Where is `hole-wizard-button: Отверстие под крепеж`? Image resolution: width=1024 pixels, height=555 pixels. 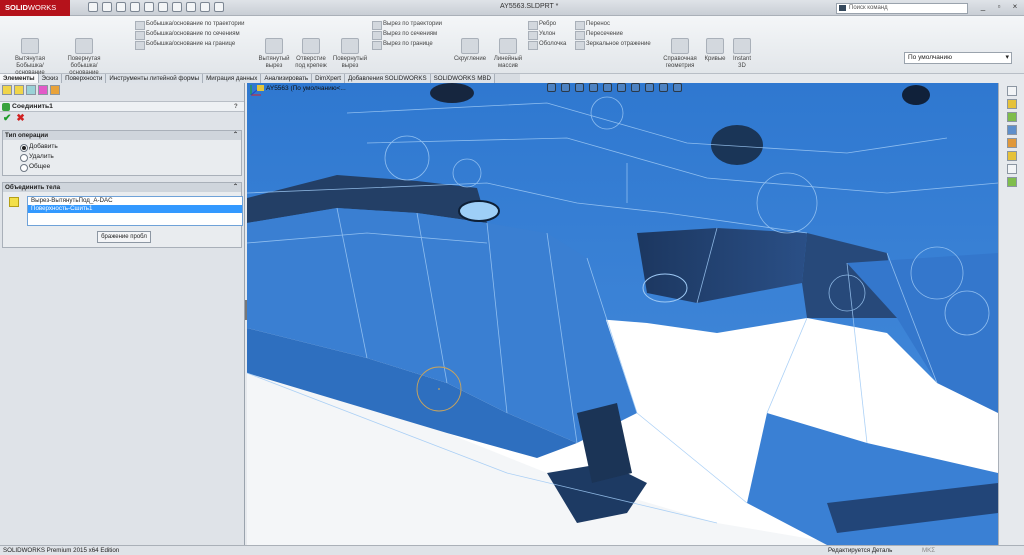 hole-wizard-button: Отверстие под крепеж is located at coordinates (311, 54).